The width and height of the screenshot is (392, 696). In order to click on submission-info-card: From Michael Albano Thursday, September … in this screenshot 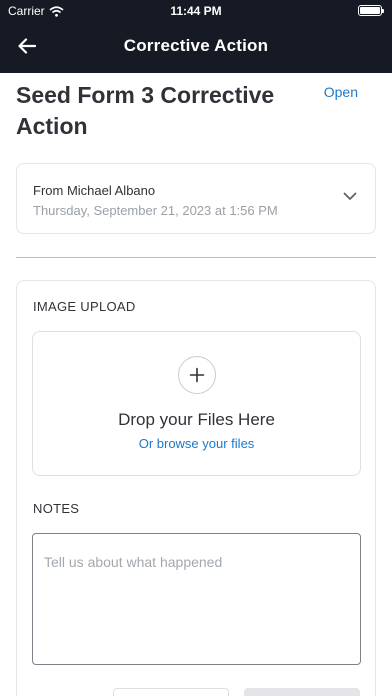, I will do `click(196, 198)`.